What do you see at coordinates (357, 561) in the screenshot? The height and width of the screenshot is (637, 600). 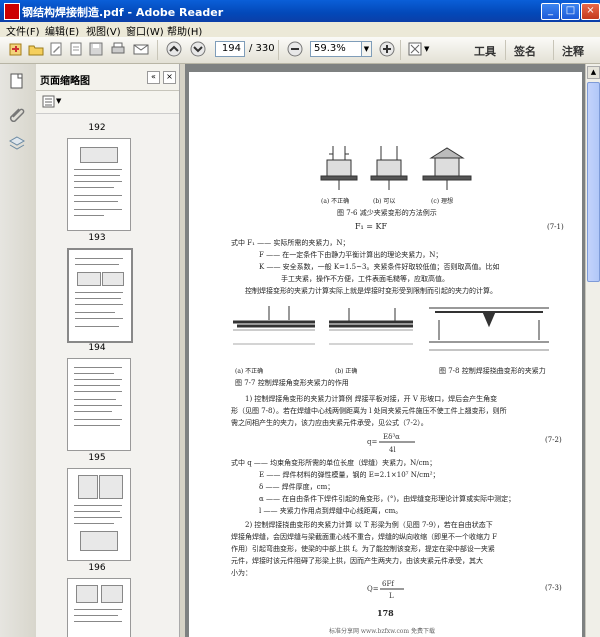 I see `paragraph-line: 元件，焊接时该元件阻碍了形梁上拱，因而产生两夹力，由该夹紧元件承受，其大` at bounding box center [357, 561].